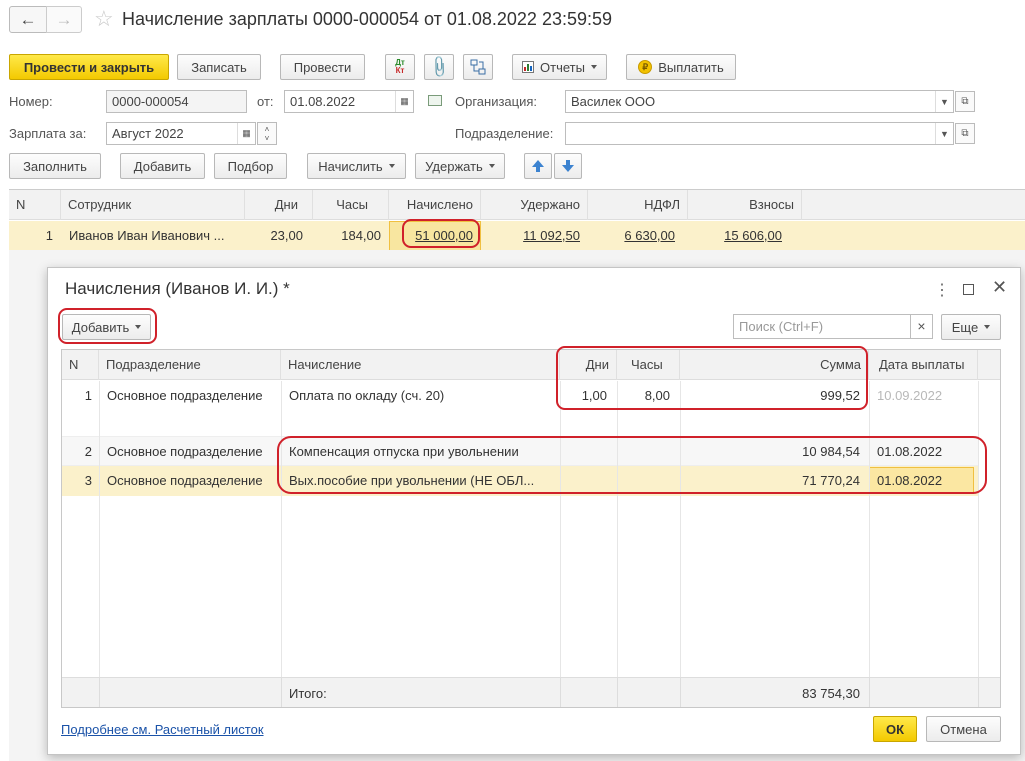 The height and width of the screenshot is (761, 1025). Describe the element at coordinates (176, 101) in the screenshot. I see `number-field: 0000-000054` at that location.